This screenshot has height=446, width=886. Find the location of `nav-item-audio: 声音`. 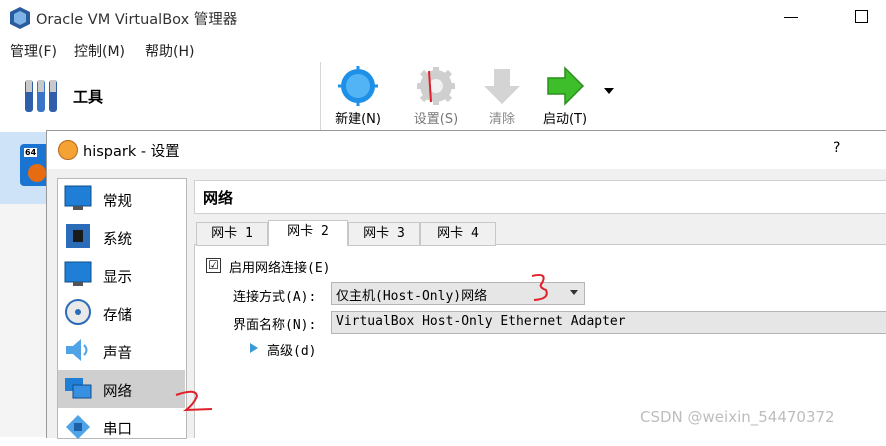

nav-item-audio: 声音 is located at coordinates (121, 351).